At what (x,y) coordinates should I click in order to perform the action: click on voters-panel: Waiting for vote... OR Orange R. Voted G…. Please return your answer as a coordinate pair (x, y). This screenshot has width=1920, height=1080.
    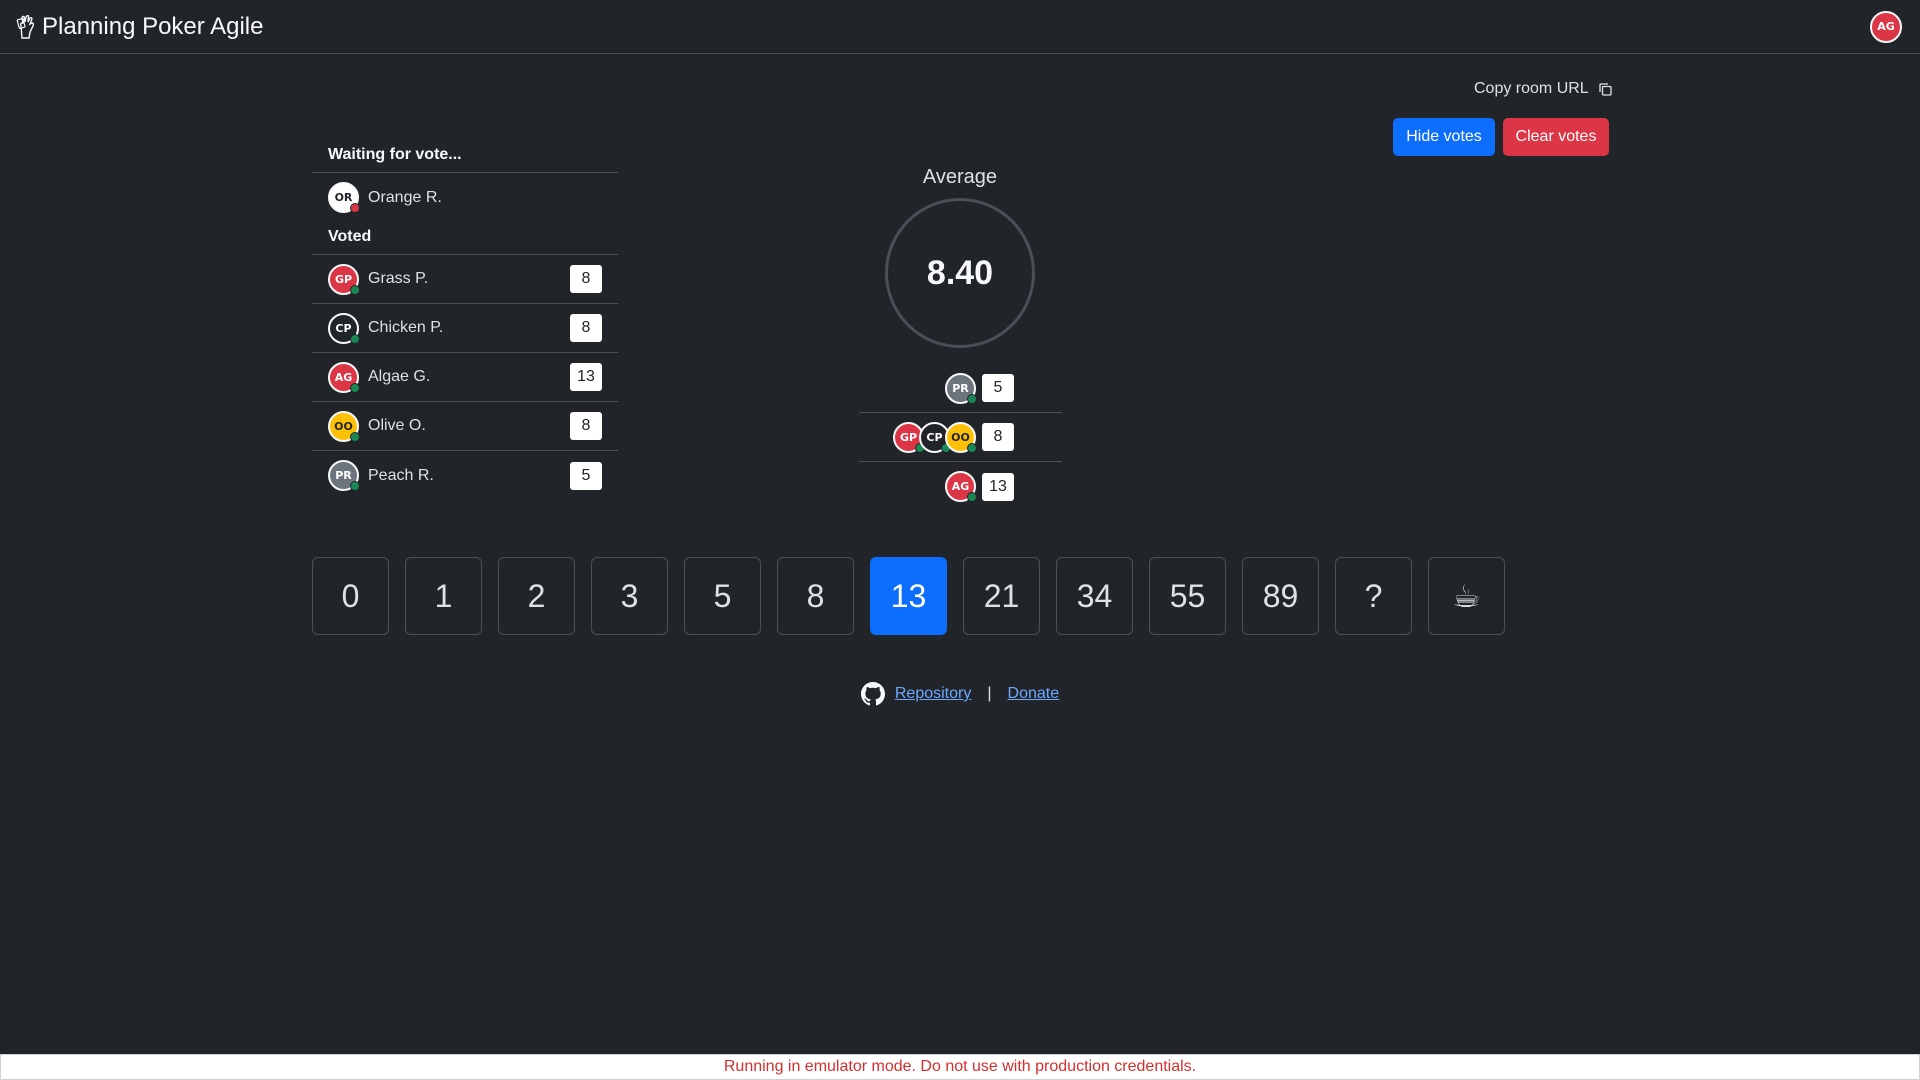
    Looking at the image, I should click on (465, 320).